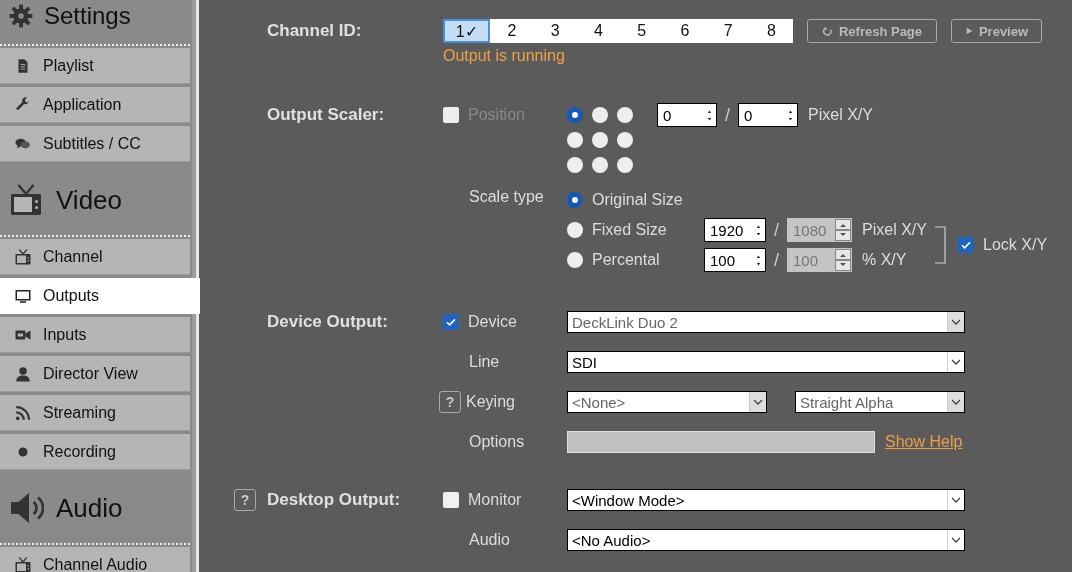  Describe the element at coordinates (95, 374) in the screenshot. I see `sidebar-item: Director View` at that location.